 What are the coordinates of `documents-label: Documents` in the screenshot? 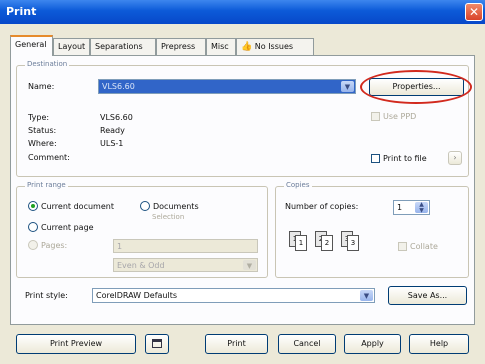 It's located at (176, 206).